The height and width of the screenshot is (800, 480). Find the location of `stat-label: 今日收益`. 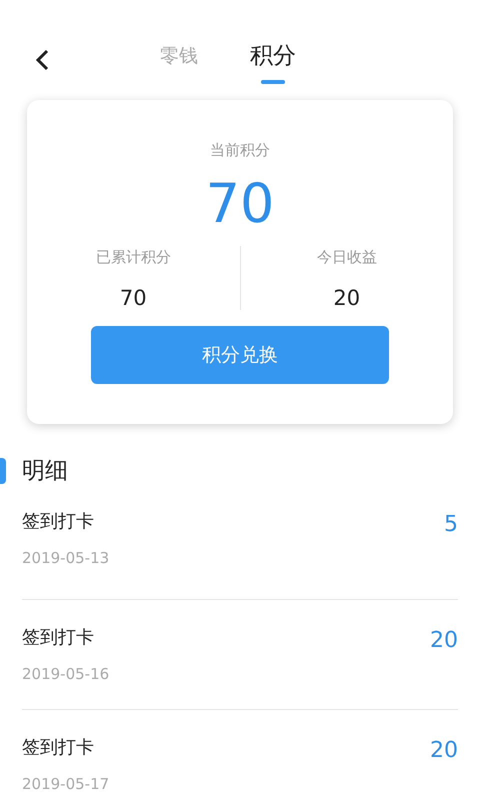

stat-label: 今日收益 is located at coordinates (346, 257).